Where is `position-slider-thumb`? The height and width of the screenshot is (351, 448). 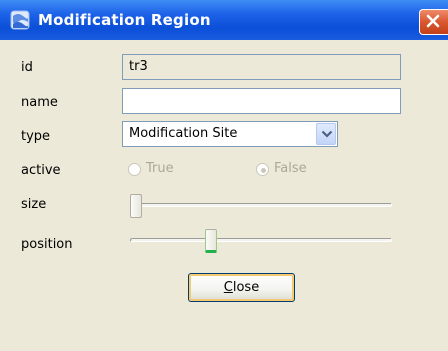
position-slider-thumb is located at coordinates (211, 241).